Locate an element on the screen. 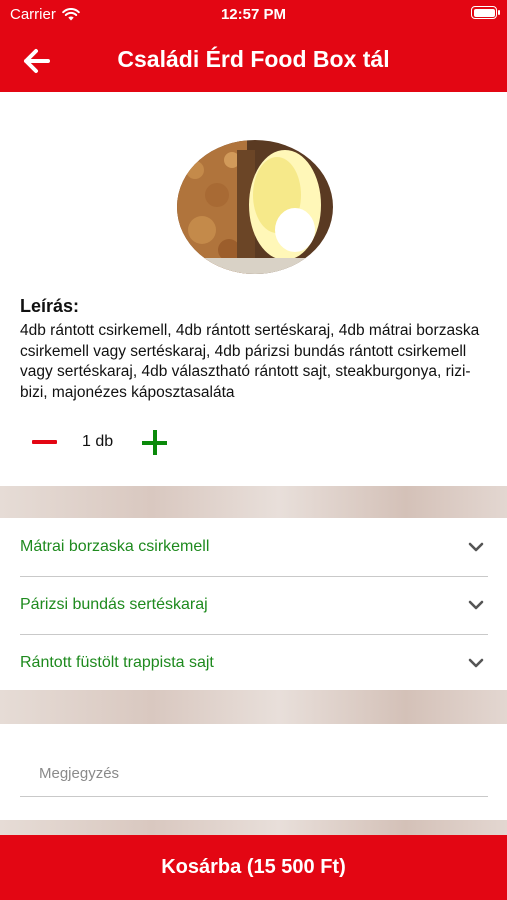 The image size is (507, 900). minus-icon is located at coordinates (44, 442).